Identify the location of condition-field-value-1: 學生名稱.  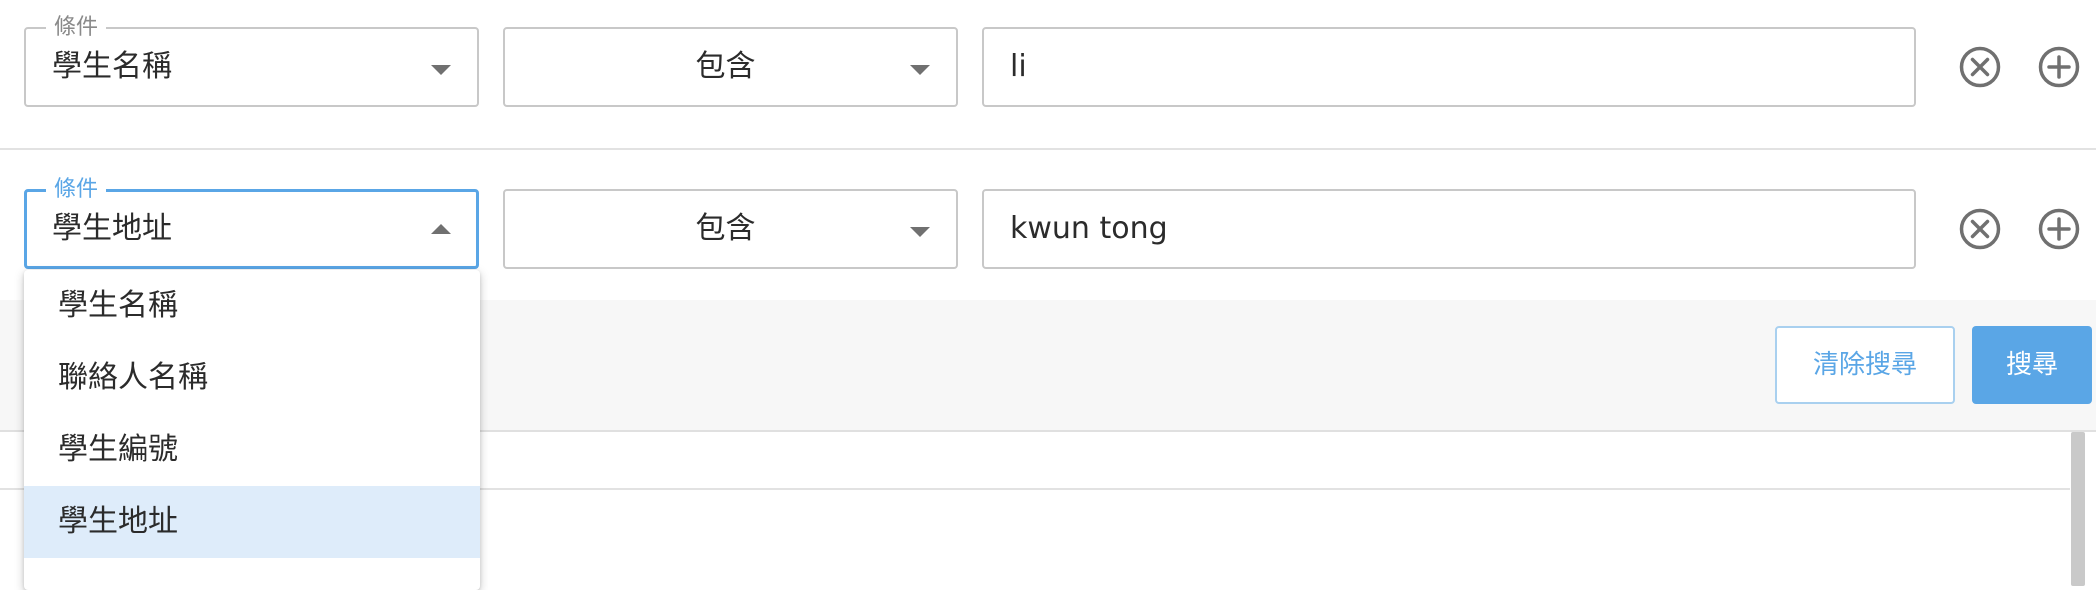
(112, 66).